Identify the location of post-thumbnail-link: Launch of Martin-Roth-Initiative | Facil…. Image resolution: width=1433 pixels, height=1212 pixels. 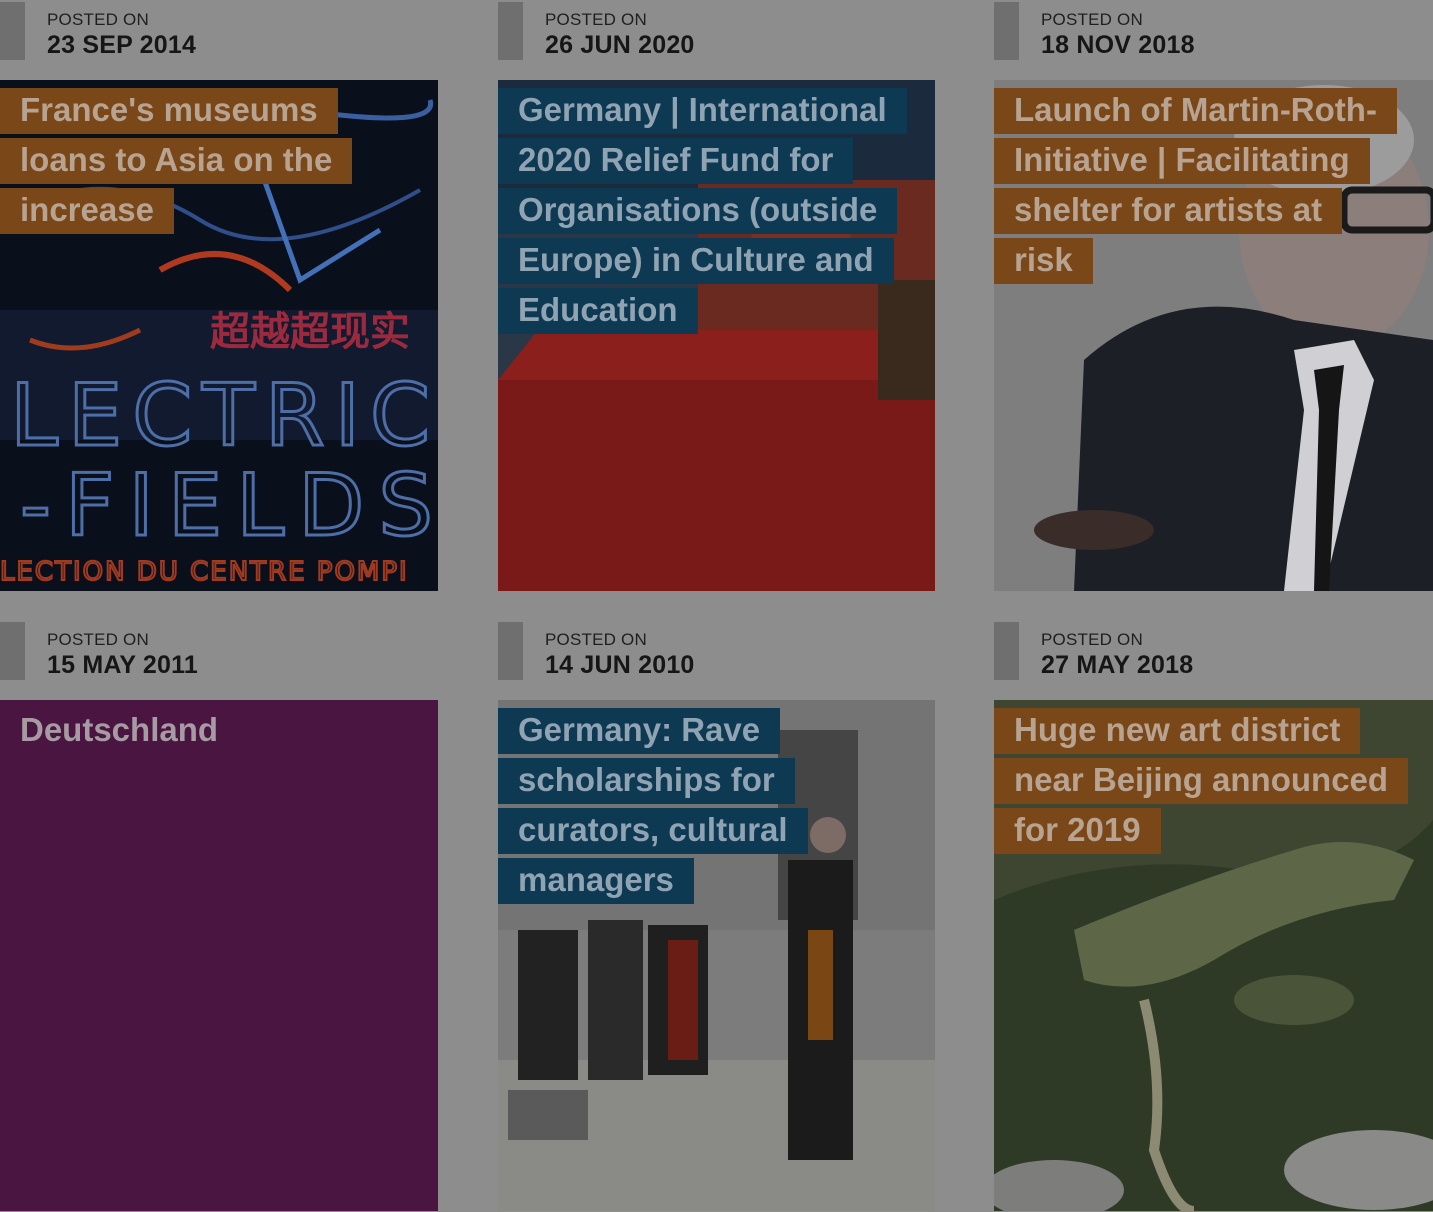
(1213, 335).